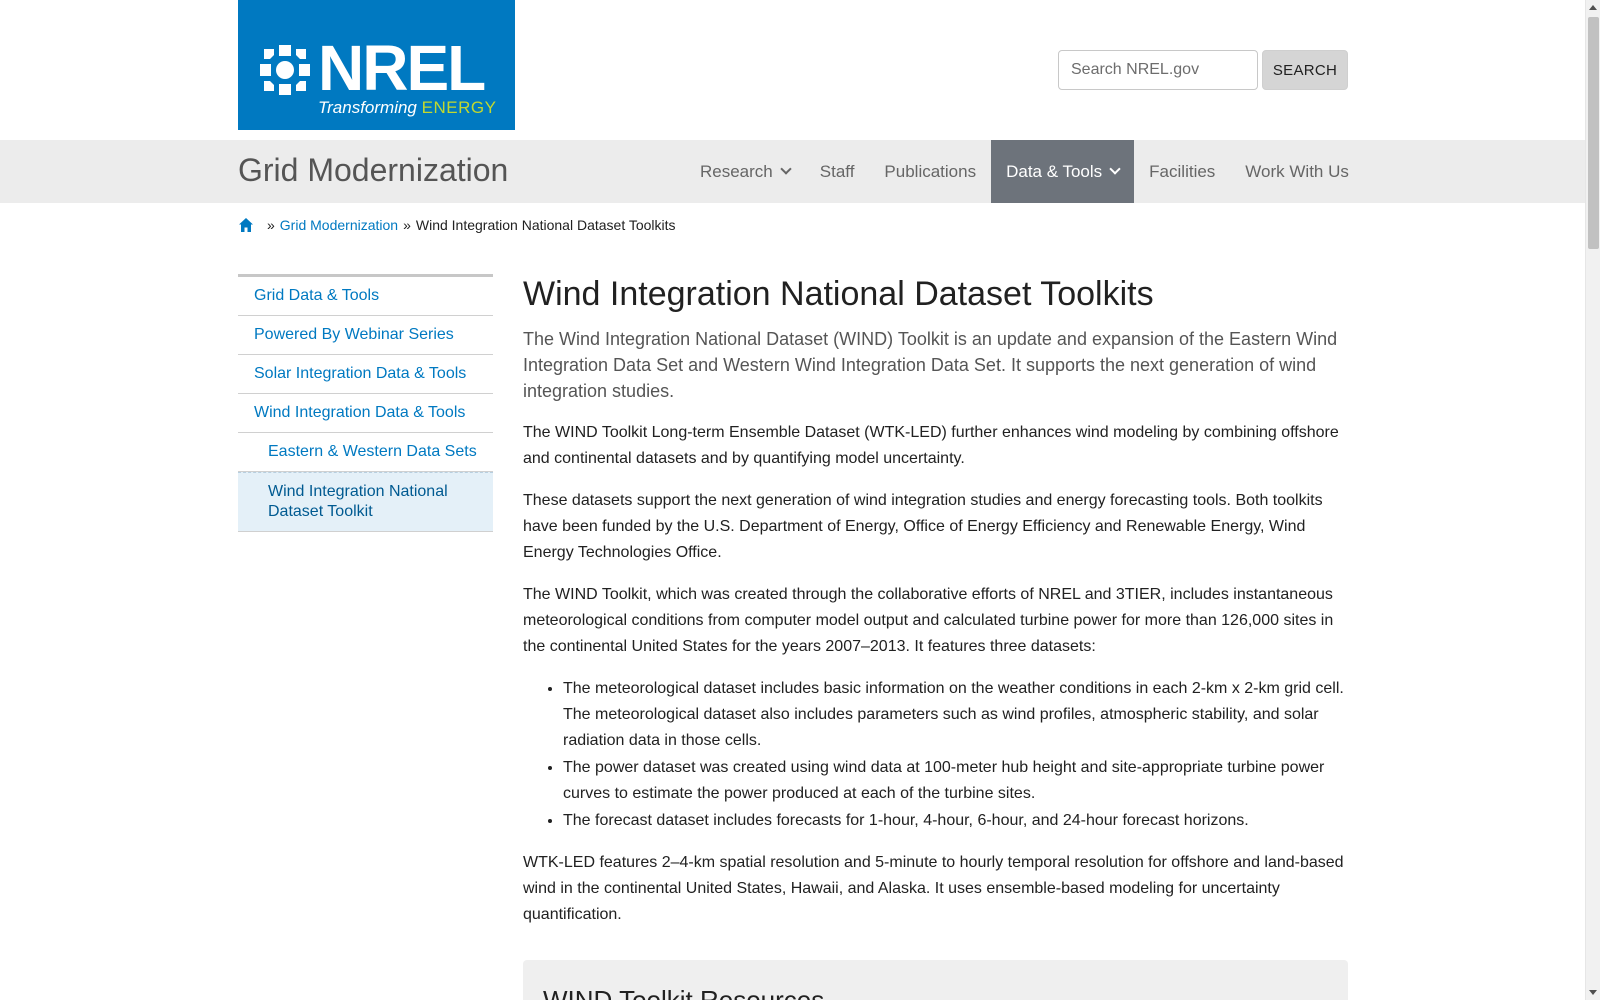 The height and width of the screenshot is (1000, 1600). I want to click on nav-item-publications: Publications, so click(930, 171).